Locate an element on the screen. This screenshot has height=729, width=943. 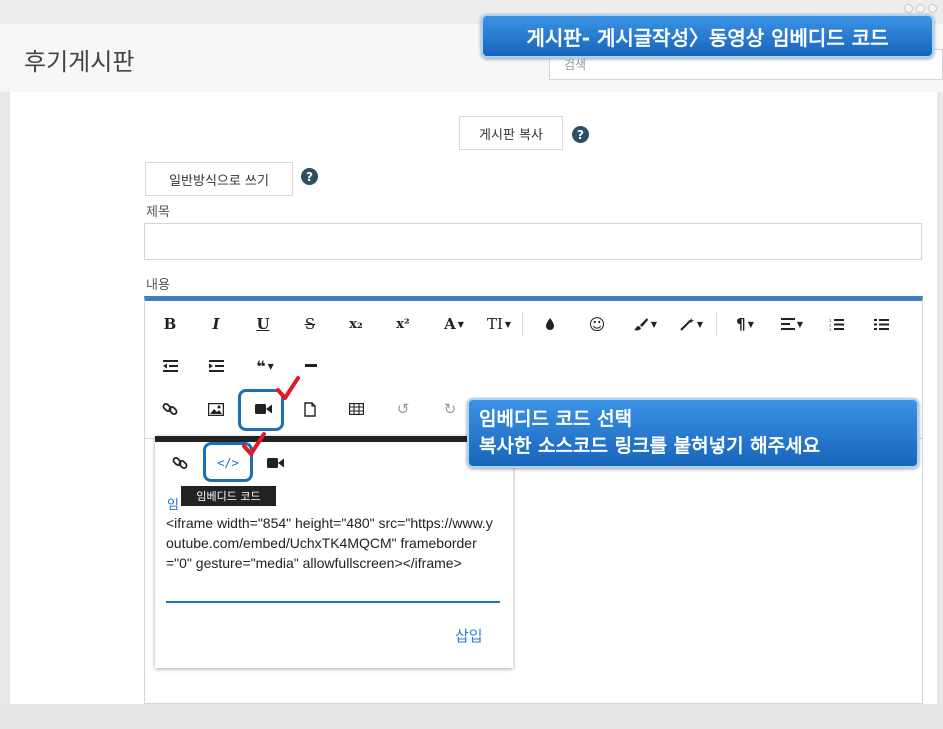
svg-text: 3 is located at coordinates (830, 329).